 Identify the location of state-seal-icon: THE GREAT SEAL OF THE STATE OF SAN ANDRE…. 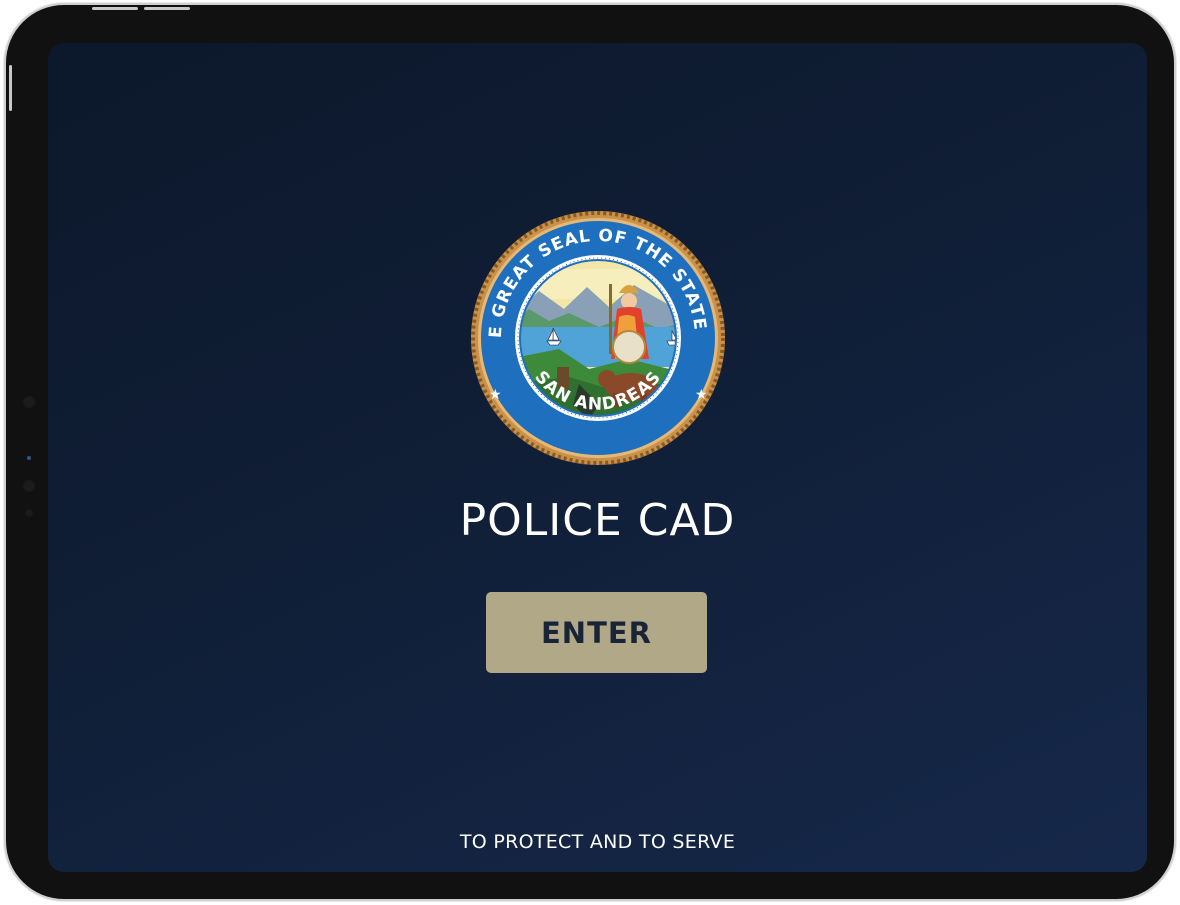
(597, 337).